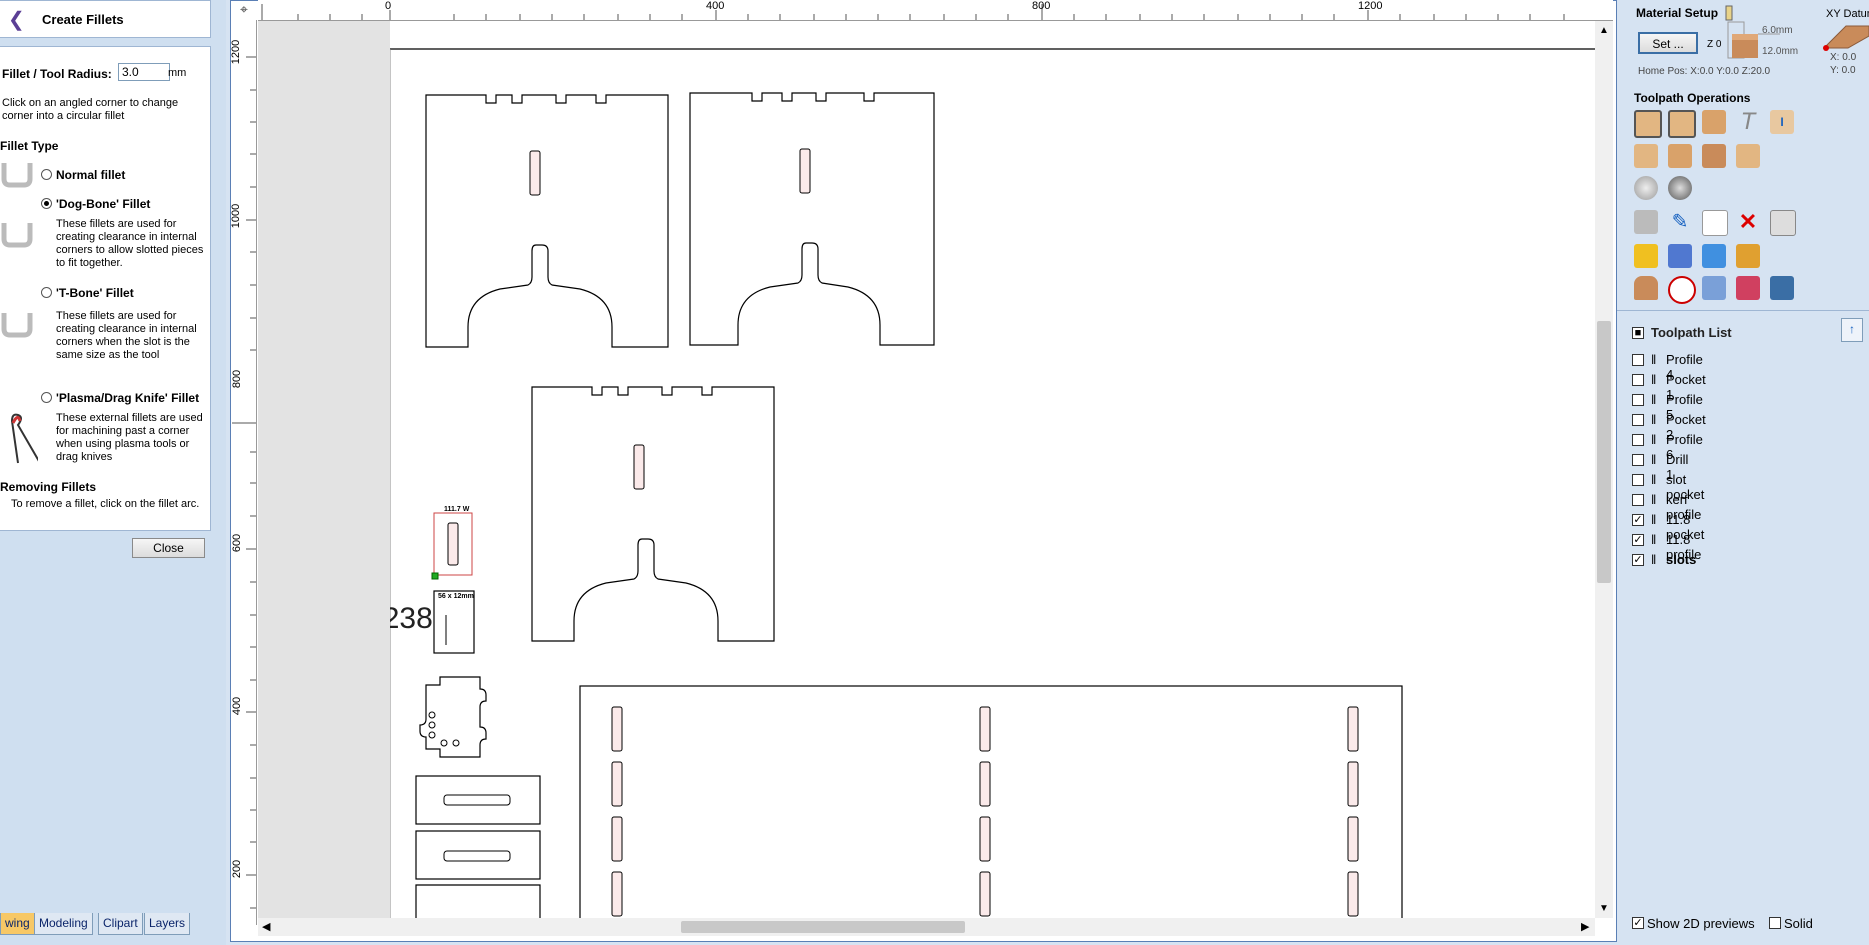 Image resolution: width=1869 pixels, height=945 pixels. What do you see at coordinates (1680, 156) in the screenshot?
I see `texture-toolpath-icon` at bounding box center [1680, 156].